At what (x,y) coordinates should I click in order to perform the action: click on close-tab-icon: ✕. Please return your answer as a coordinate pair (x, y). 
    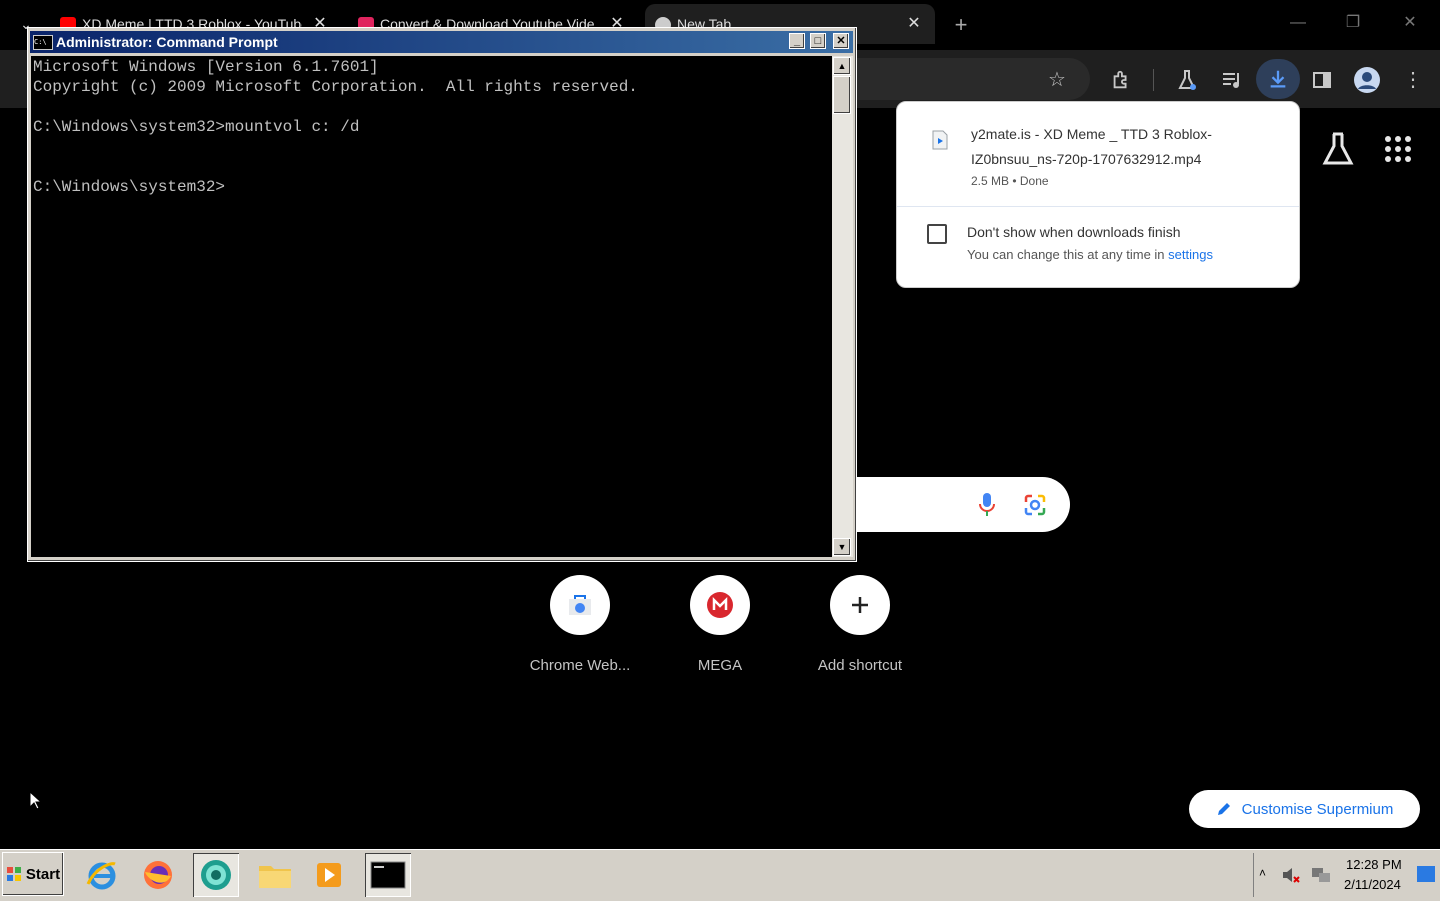
    Looking at the image, I should click on (914, 24).